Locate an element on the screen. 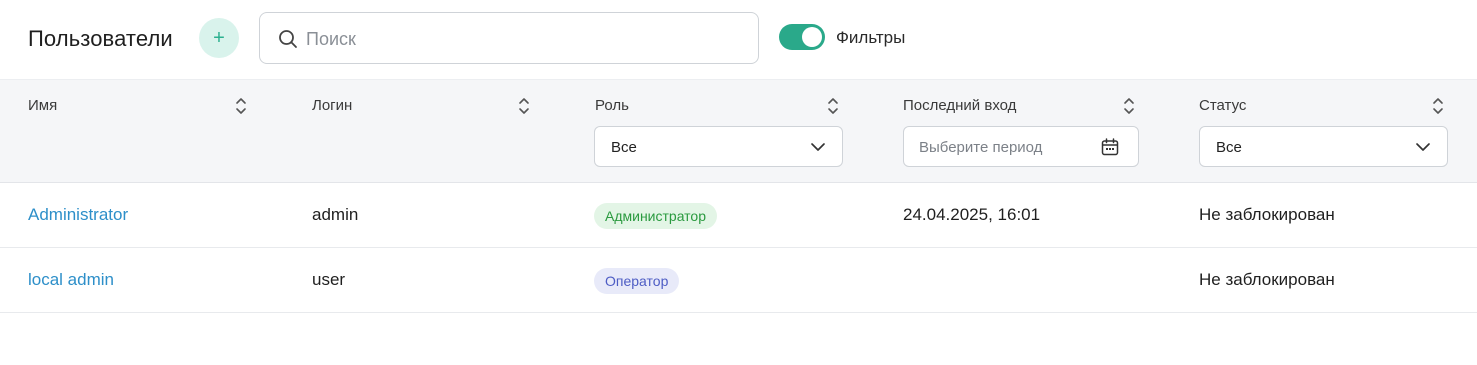  column-header-status: Статус is located at coordinates (1223, 105).